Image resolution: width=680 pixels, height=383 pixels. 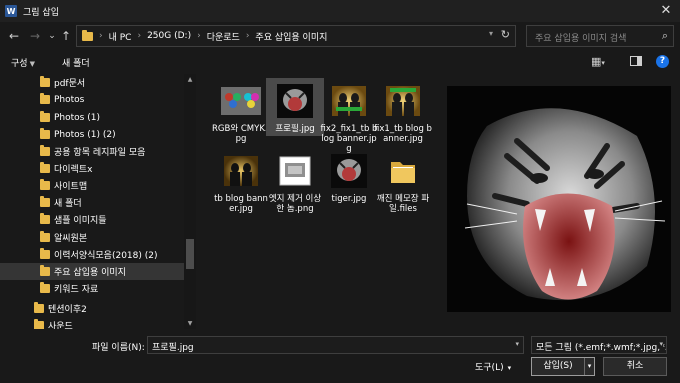 What do you see at coordinates (92, 185) in the screenshot?
I see `sidebar-item: 사이트맵` at bounding box center [92, 185].